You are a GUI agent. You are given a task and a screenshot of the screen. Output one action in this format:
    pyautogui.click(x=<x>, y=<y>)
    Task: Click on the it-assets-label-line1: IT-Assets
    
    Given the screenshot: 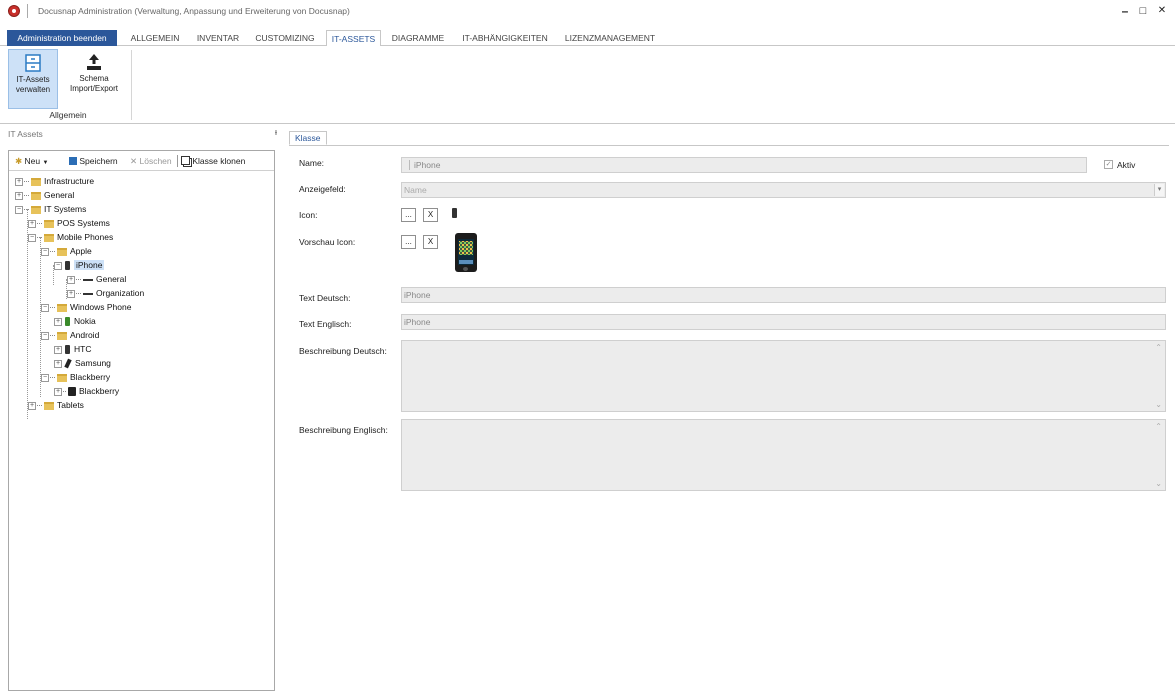 What is the action you would take?
    pyautogui.click(x=33, y=79)
    